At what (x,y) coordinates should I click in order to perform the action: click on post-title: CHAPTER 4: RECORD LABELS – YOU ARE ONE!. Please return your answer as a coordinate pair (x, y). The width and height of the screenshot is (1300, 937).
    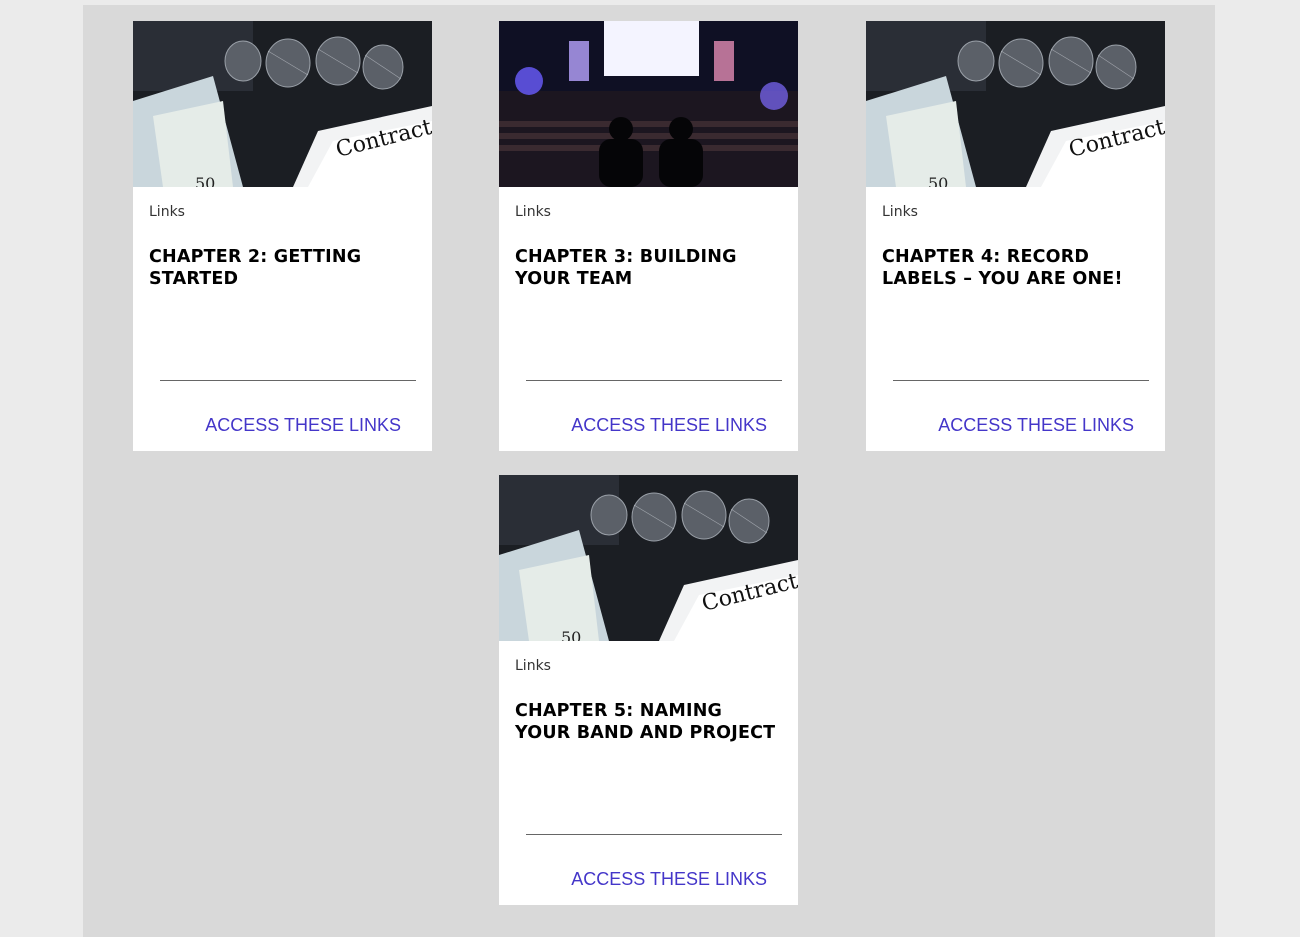
    Looking at the image, I should click on (1015, 268).